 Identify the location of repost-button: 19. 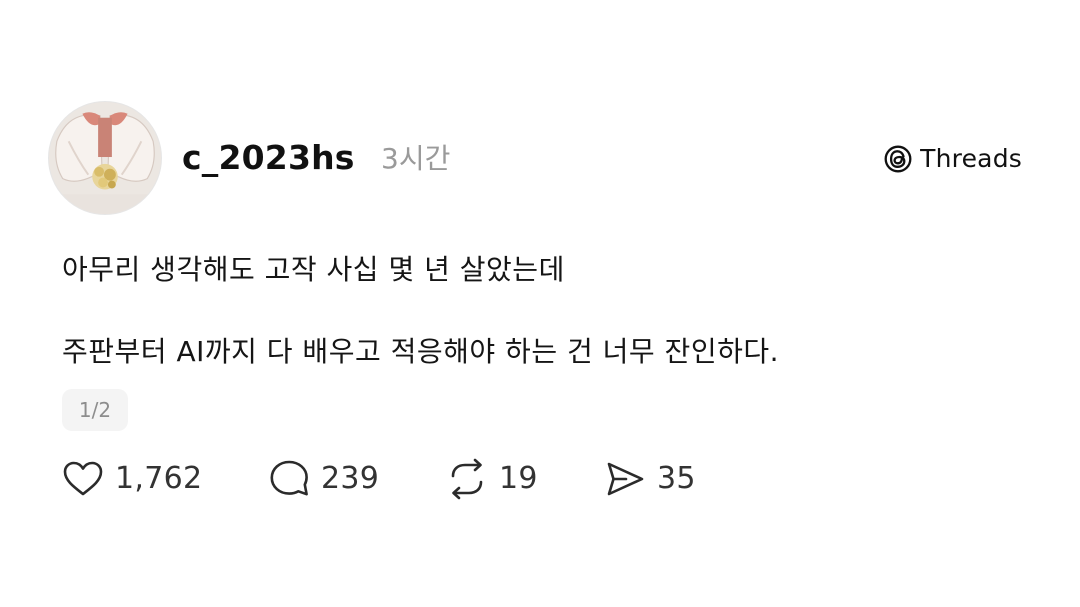
(523, 479).